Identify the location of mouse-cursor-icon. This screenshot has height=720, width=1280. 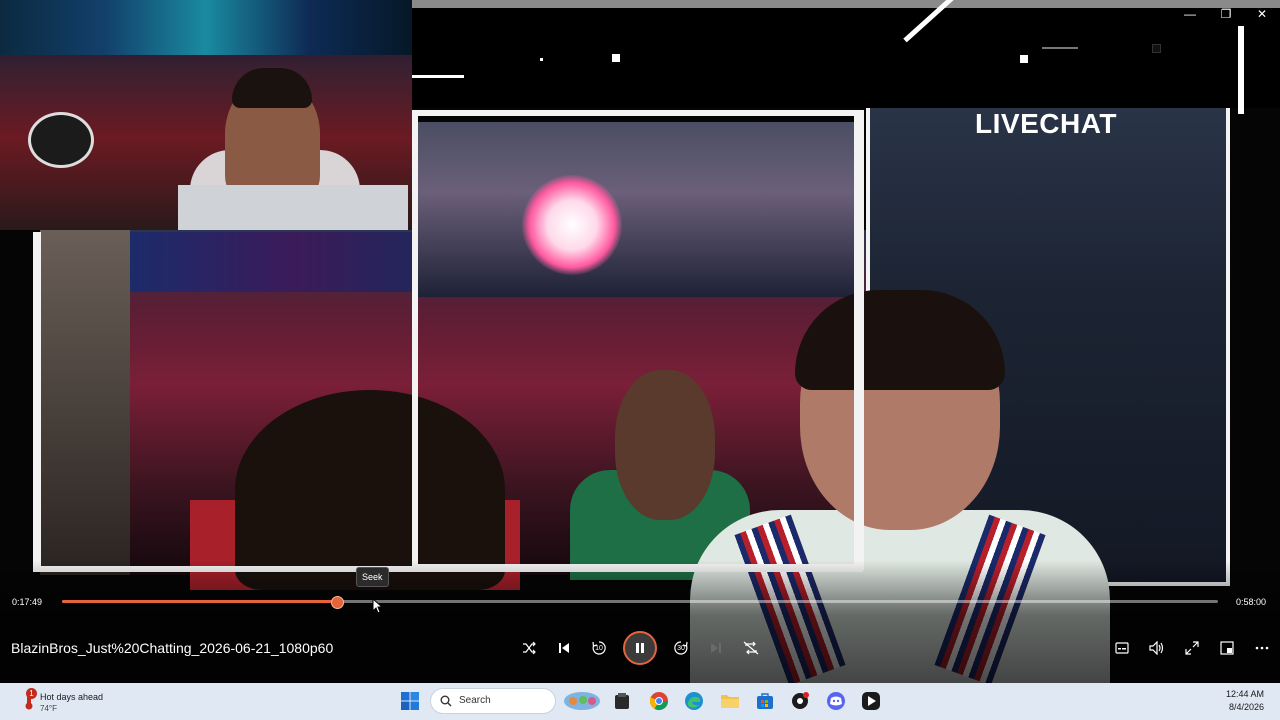
(377, 606).